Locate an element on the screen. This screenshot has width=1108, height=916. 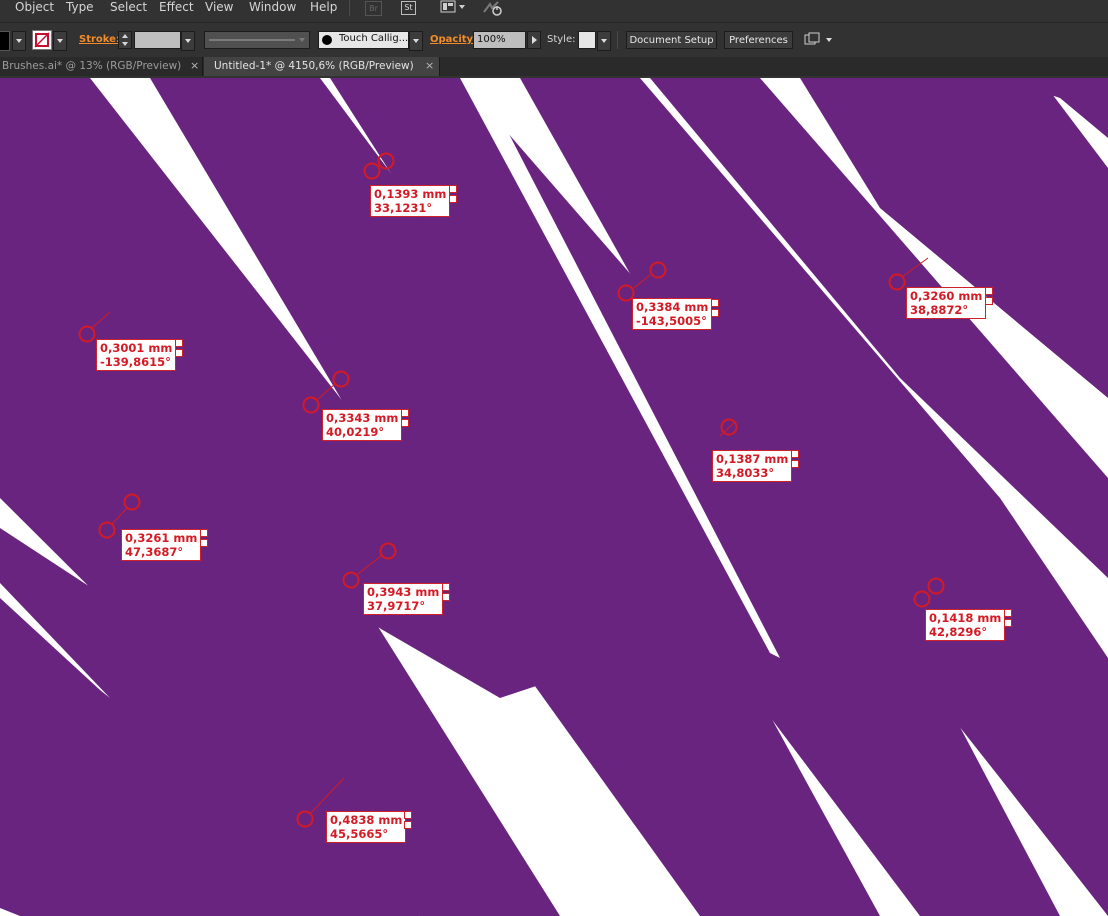
opacity-label: Opacity: is located at coordinates (453, 39).